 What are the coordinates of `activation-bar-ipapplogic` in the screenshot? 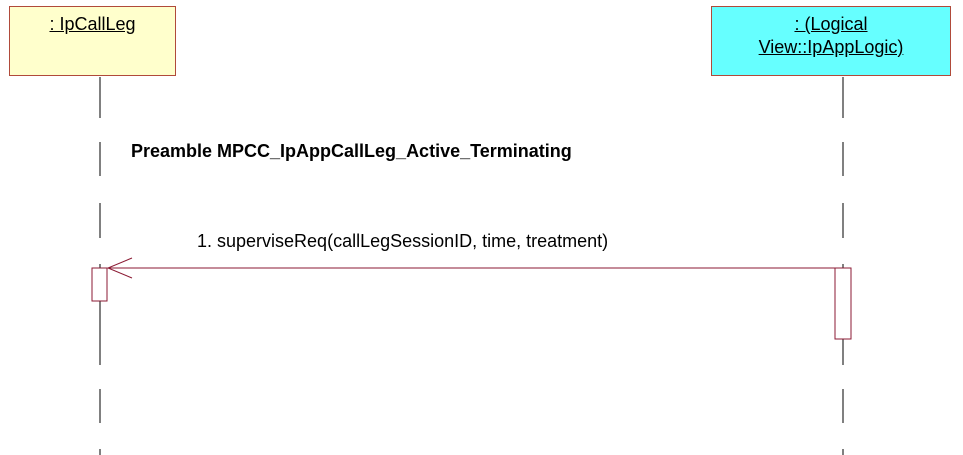 It's located at (843, 303).